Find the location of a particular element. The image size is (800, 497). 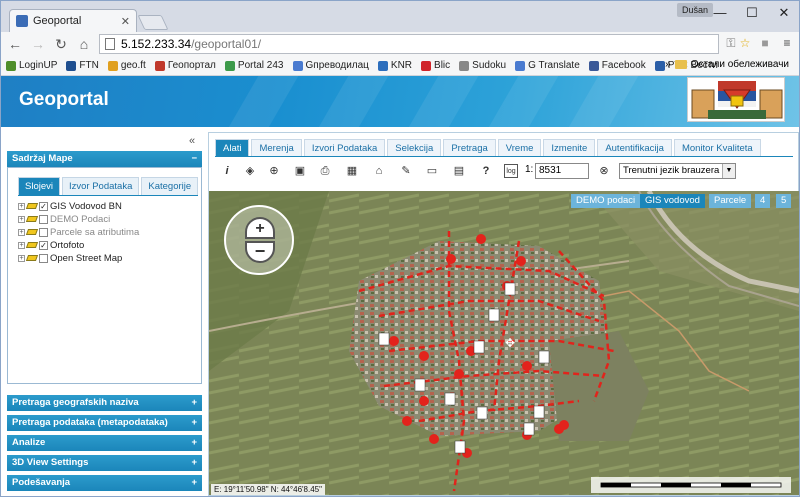

extension-icon: ■ is located at coordinates (765, 43).